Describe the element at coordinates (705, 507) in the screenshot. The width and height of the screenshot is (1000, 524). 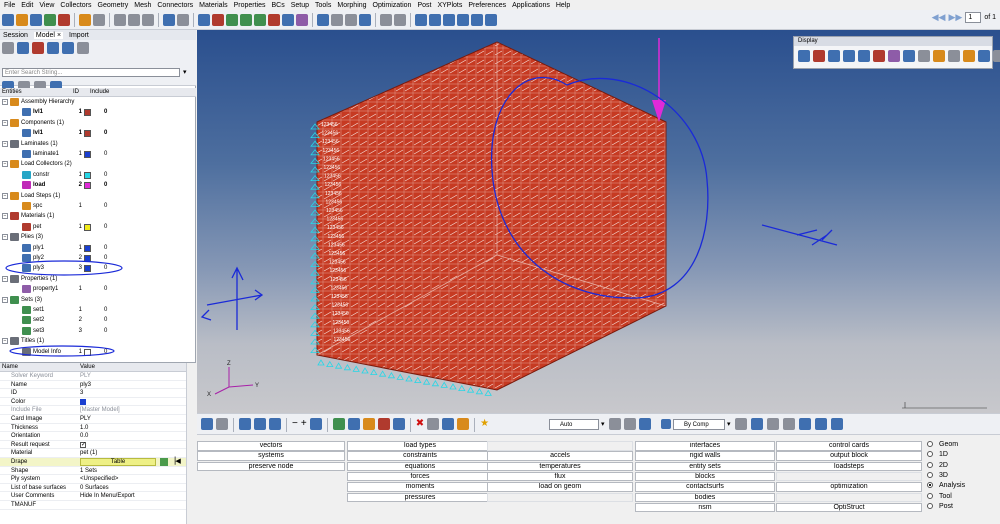
I see `panel-button-nsm: nsm` at that location.